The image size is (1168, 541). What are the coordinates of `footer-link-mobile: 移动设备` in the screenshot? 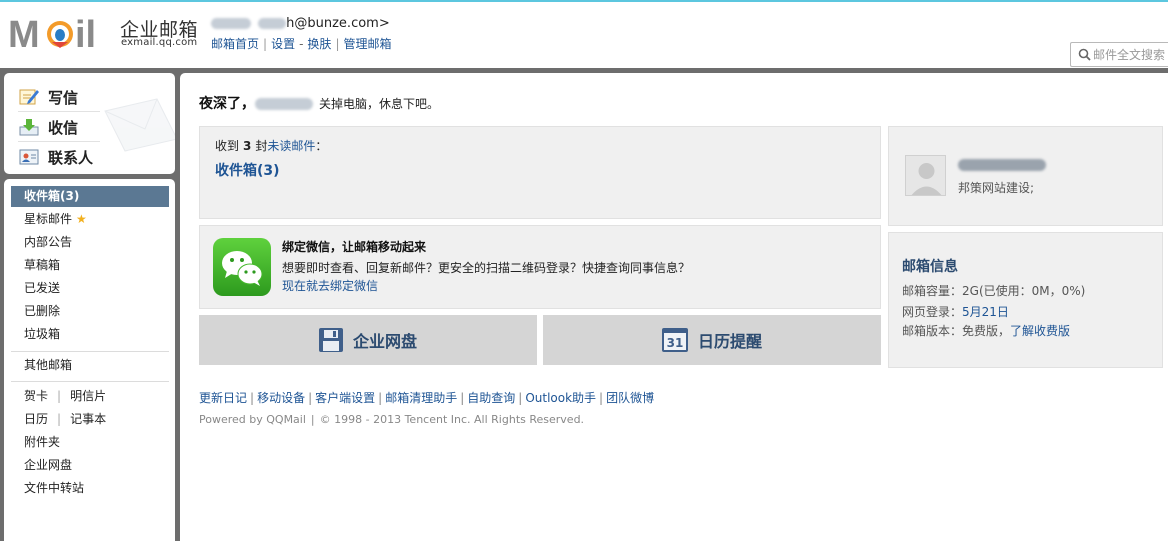 It's located at (281, 398).